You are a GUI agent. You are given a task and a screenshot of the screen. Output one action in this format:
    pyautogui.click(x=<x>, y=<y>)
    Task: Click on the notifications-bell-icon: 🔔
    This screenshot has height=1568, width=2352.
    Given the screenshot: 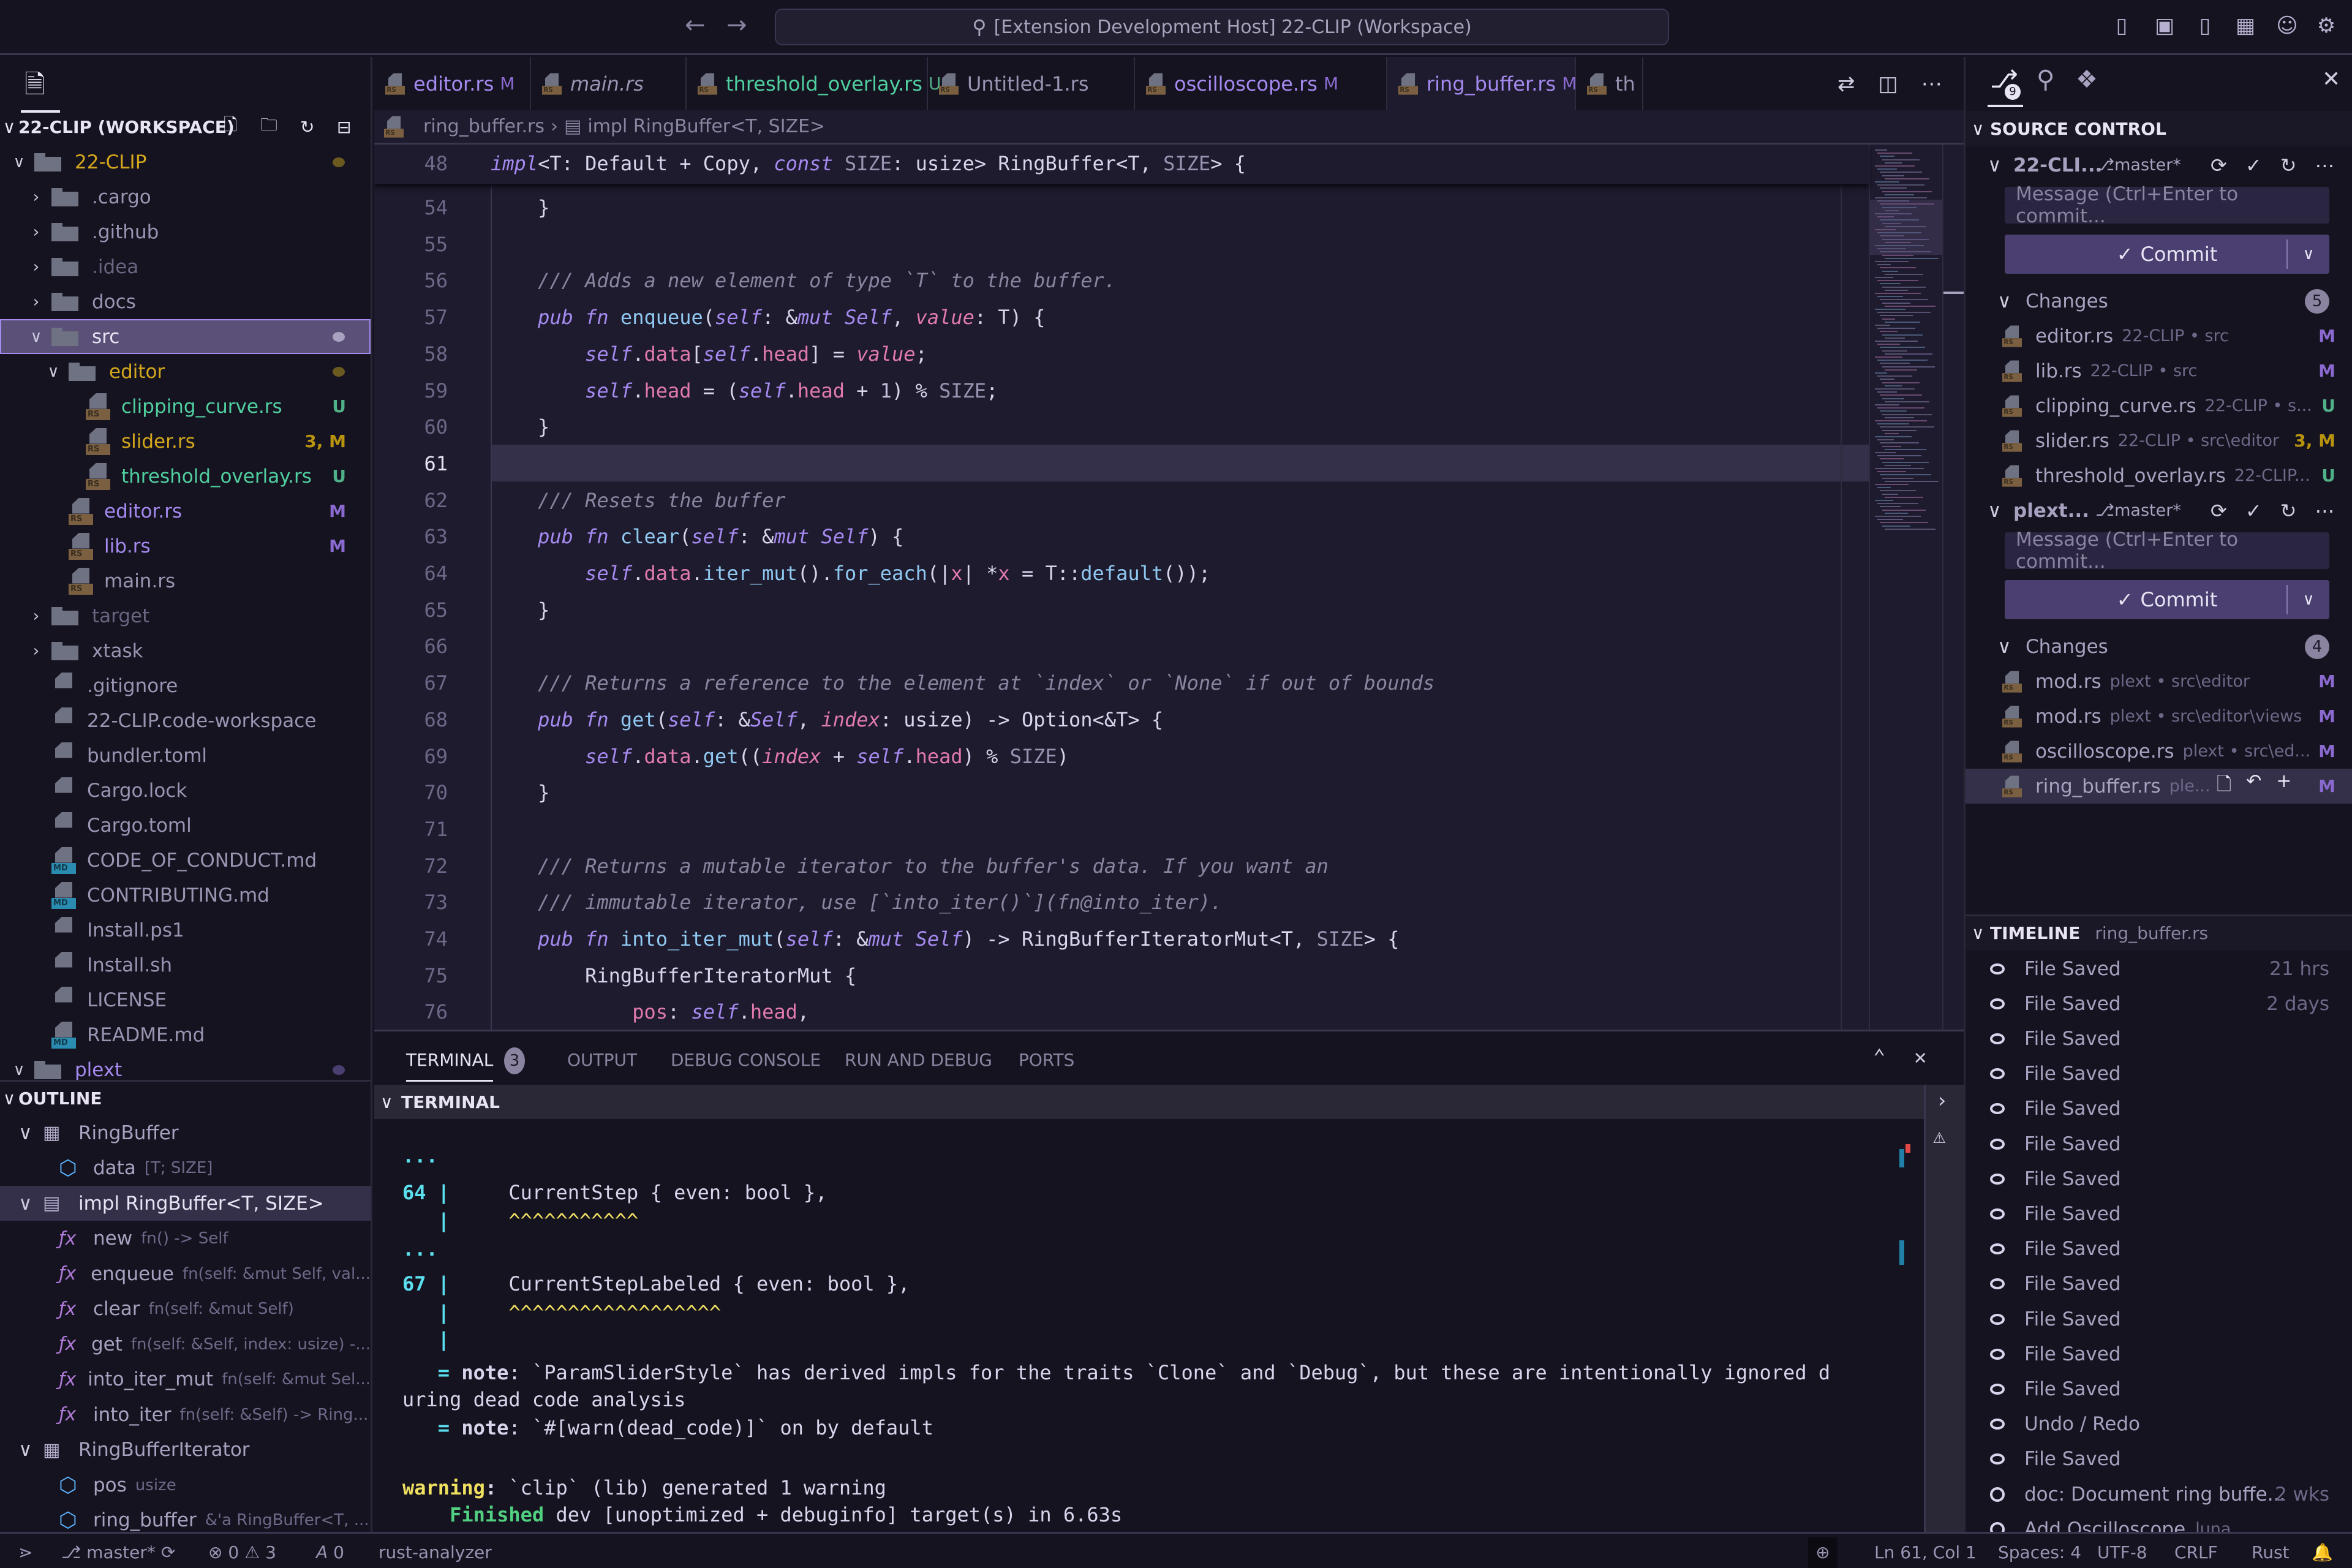 What is the action you would take?
    pyautogui.click(x=2322, y=1552)
    